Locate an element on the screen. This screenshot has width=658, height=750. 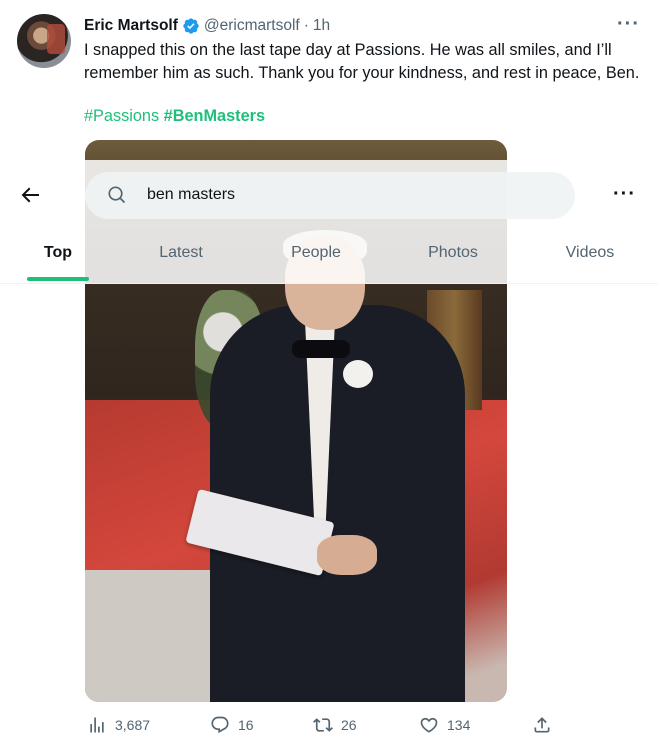
tab-latest: Latest is located at coordinates (181, 262).